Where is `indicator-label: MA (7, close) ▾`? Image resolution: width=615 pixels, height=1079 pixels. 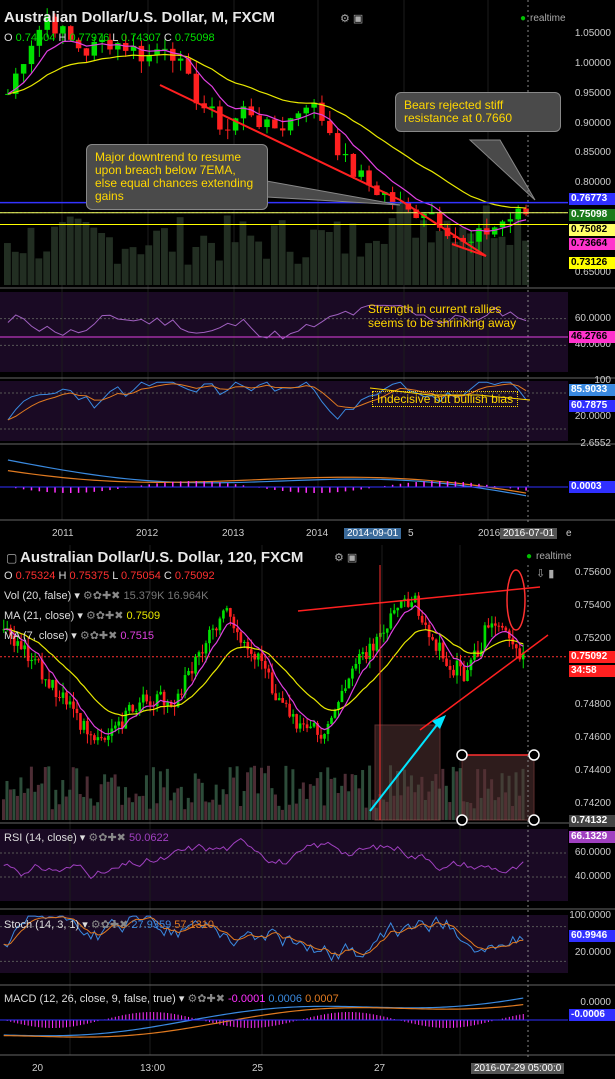
indicator-label: MA (7, close) ▾ is located at coordinates (42, 636).